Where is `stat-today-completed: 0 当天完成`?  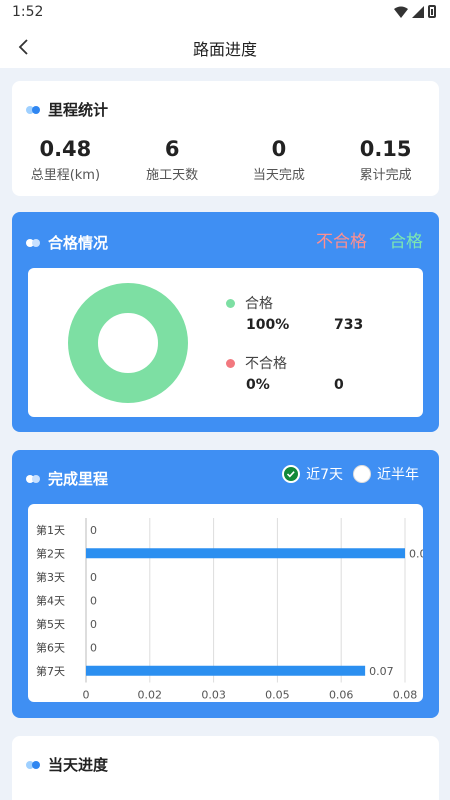 stat-today-completed: 0 当天完成 is located at coordinates (279, 160).